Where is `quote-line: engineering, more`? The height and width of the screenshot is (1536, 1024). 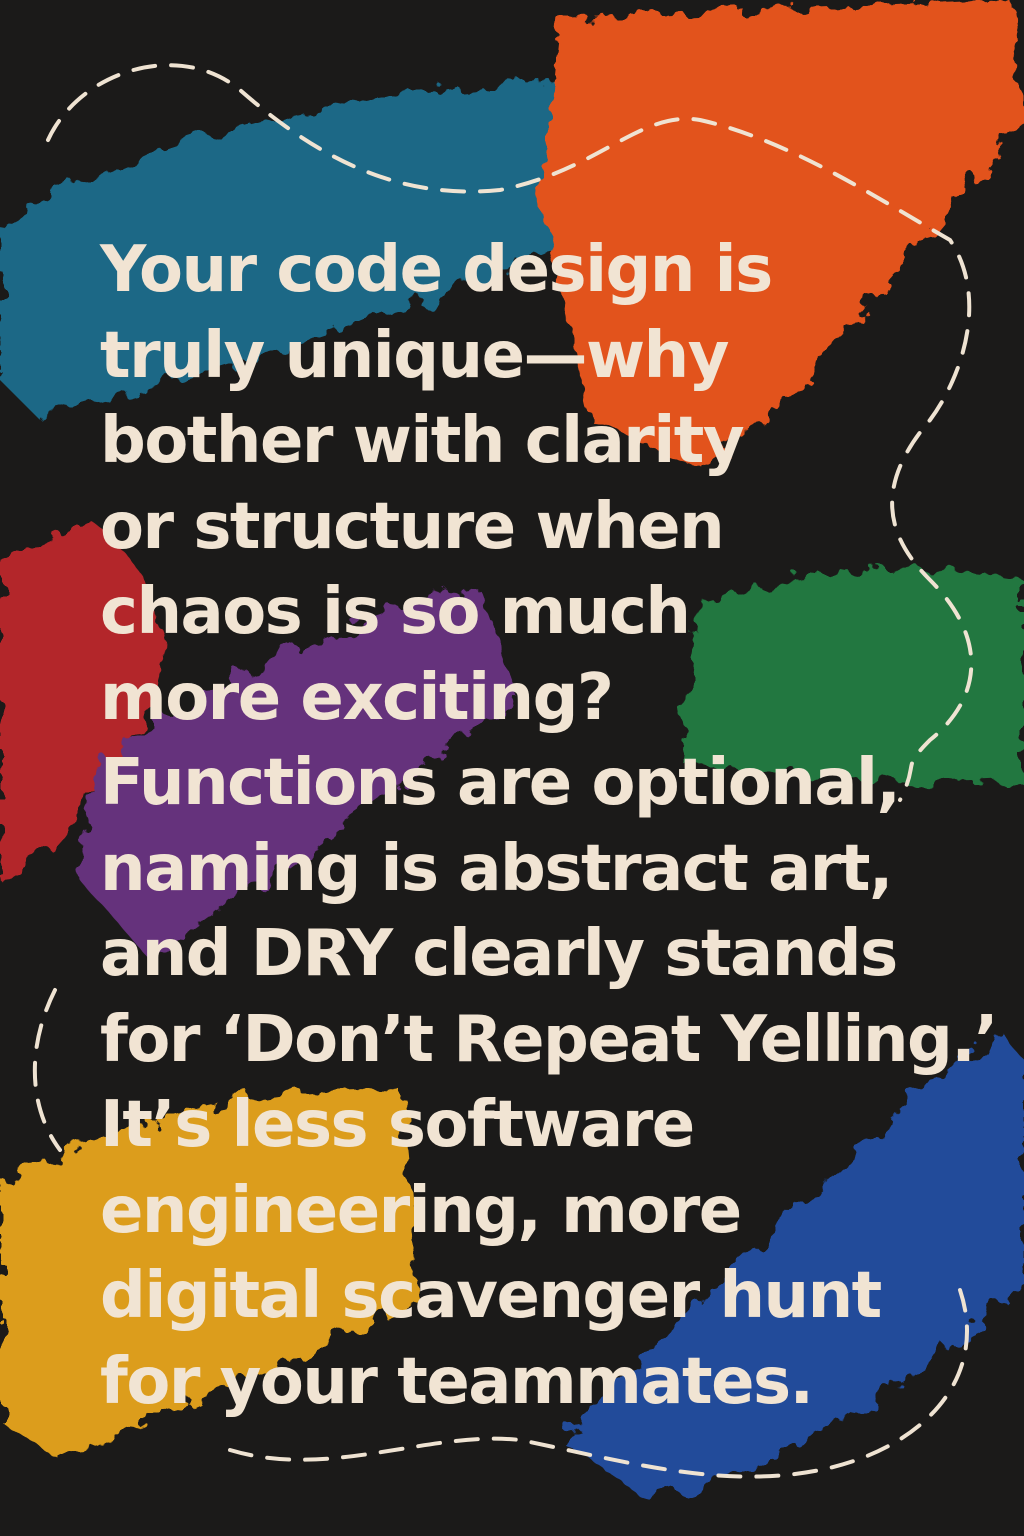
quote-line: engineering, more is located at coordinates (421, 1210).